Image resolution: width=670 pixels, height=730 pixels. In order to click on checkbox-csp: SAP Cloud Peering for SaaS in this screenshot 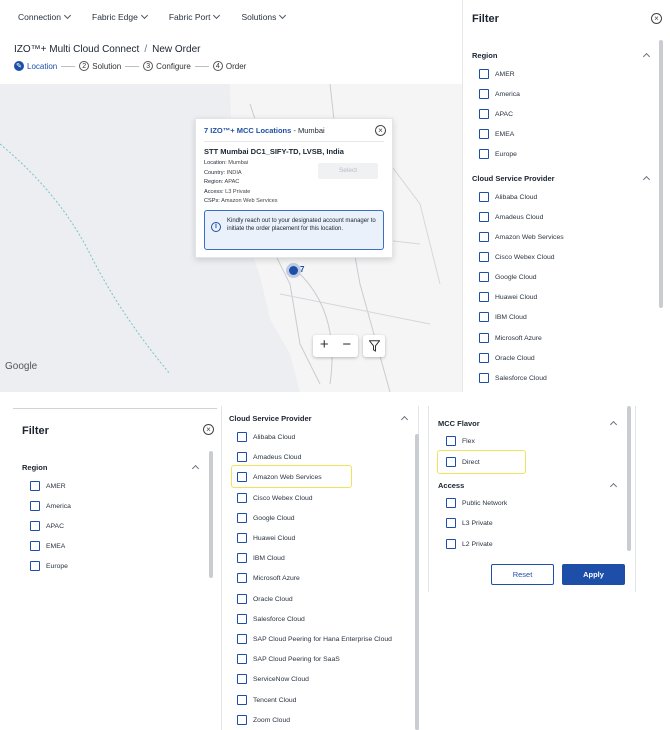, I will do `click(288, 659)`.